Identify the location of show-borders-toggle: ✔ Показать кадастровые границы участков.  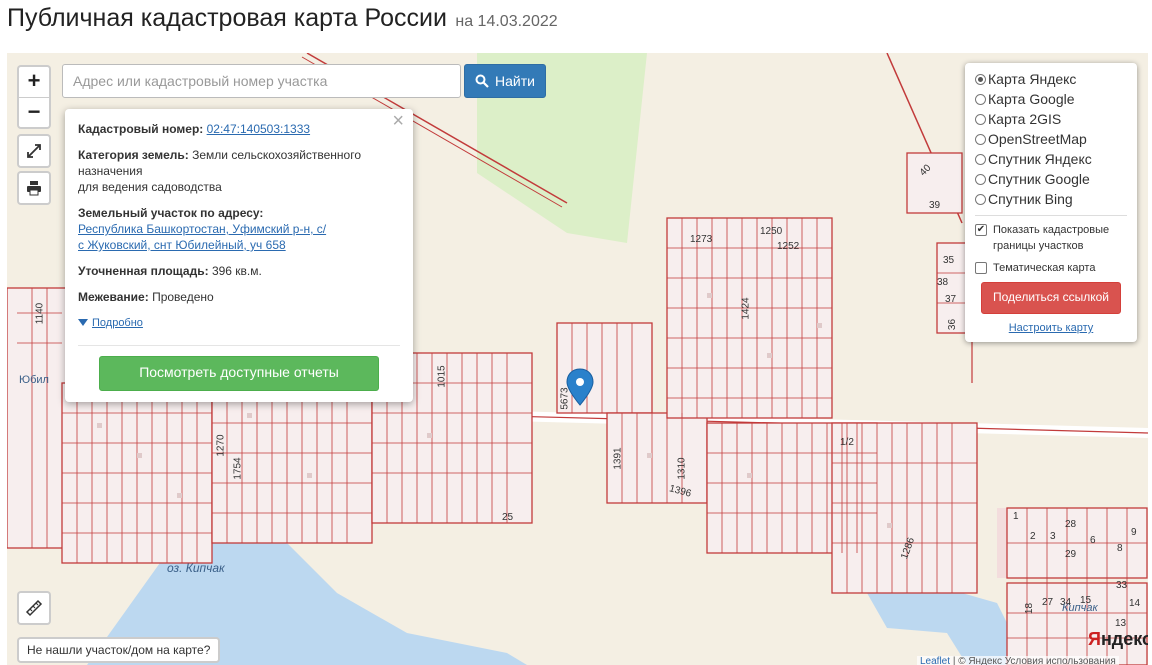
(1051, 238).